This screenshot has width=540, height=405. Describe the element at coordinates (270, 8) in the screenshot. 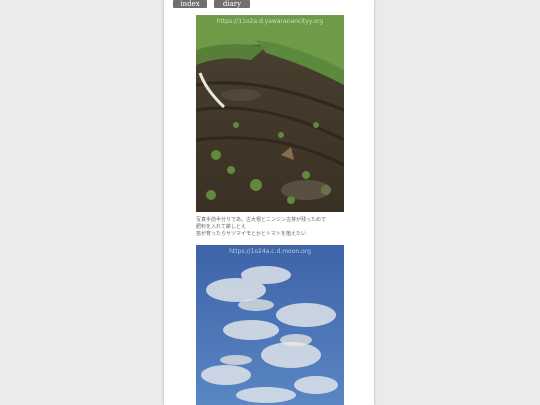

I see `top-nav: index diary index` at that location.